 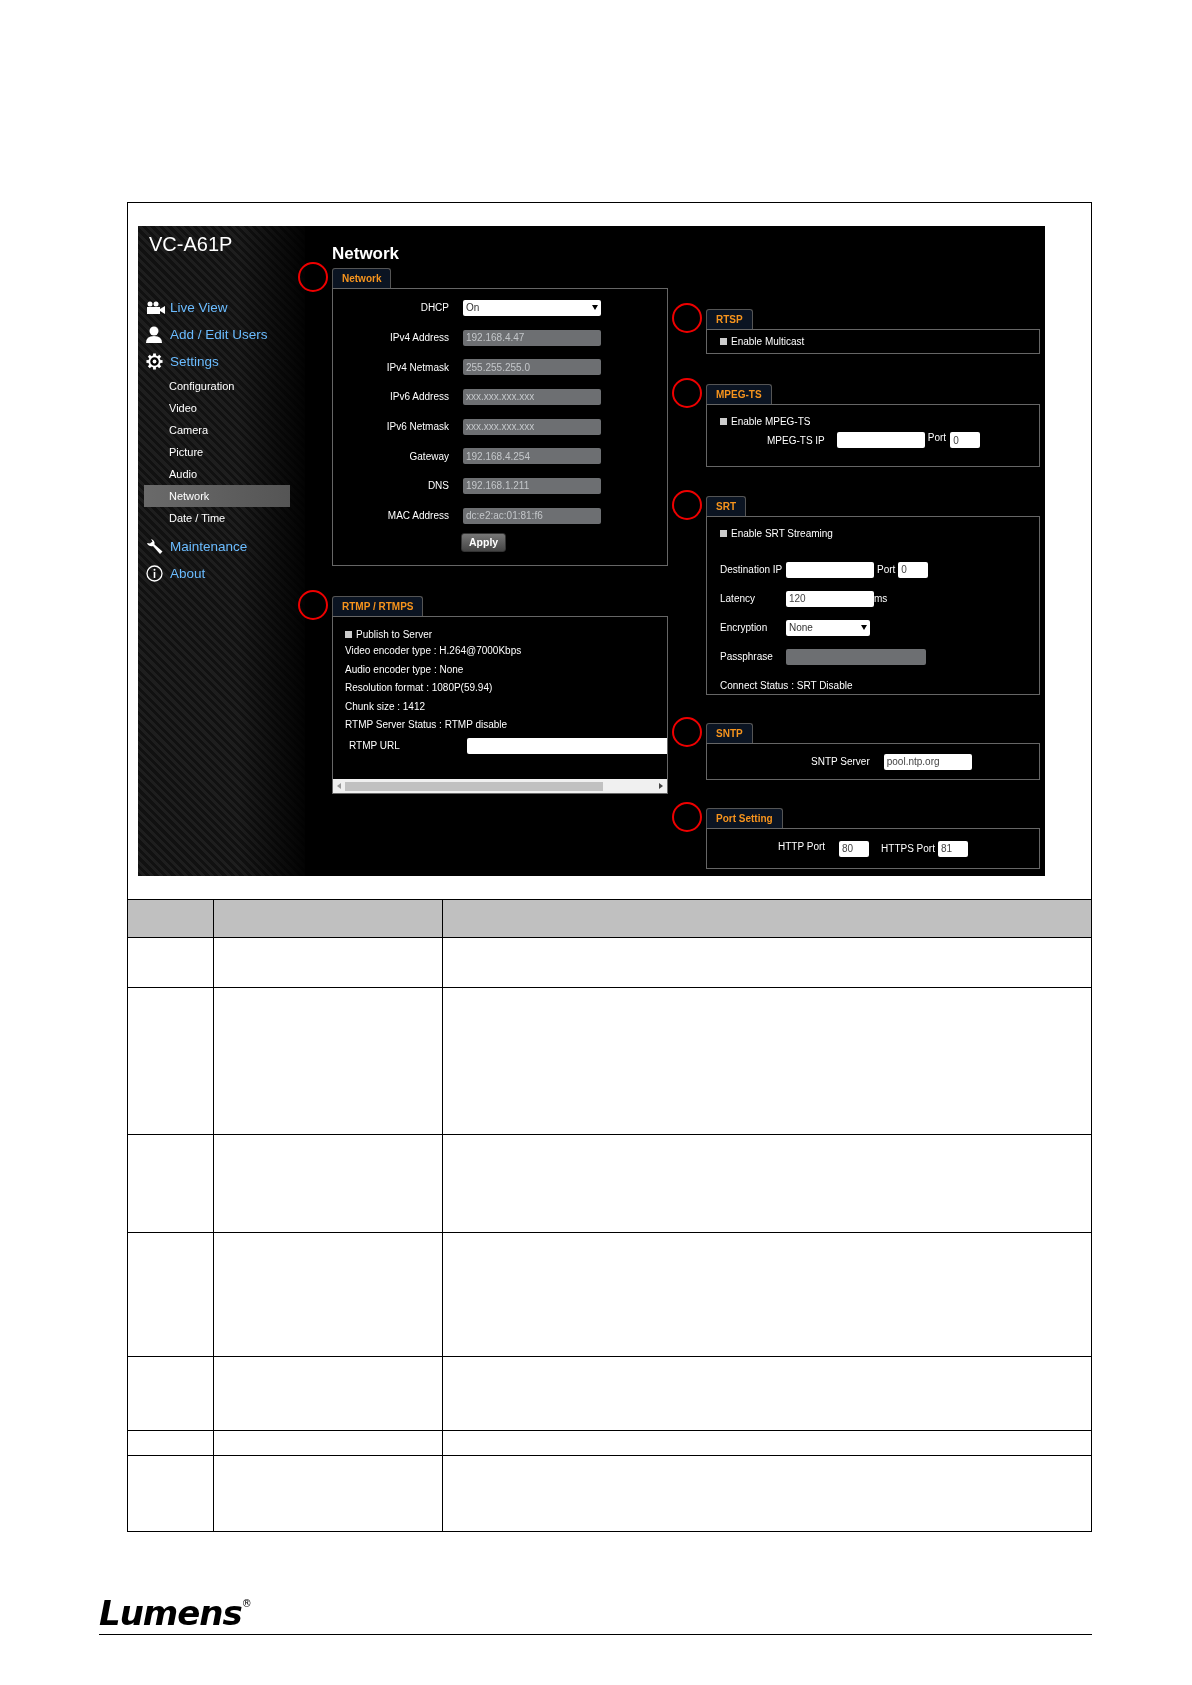 I want to click on panel-tab: Network, so click(x=362, y=278).